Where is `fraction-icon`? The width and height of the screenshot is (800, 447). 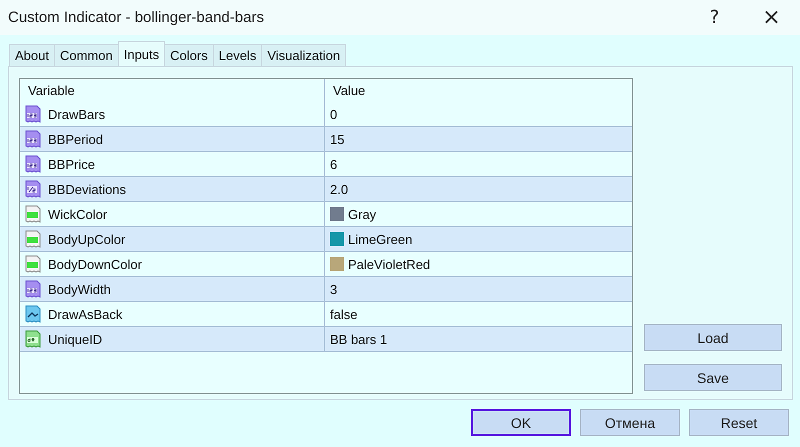 fraction-icon is located at coordinates (33, 189).